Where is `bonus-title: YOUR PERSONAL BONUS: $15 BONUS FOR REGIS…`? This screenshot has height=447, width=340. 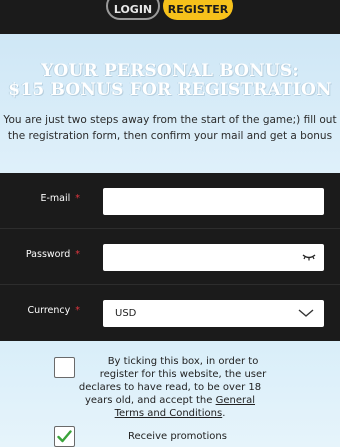 bonus-title: YOUR PERSONAL BONUS: $15 BONUS FOR REGIS… is located at coordinates (170, 81).